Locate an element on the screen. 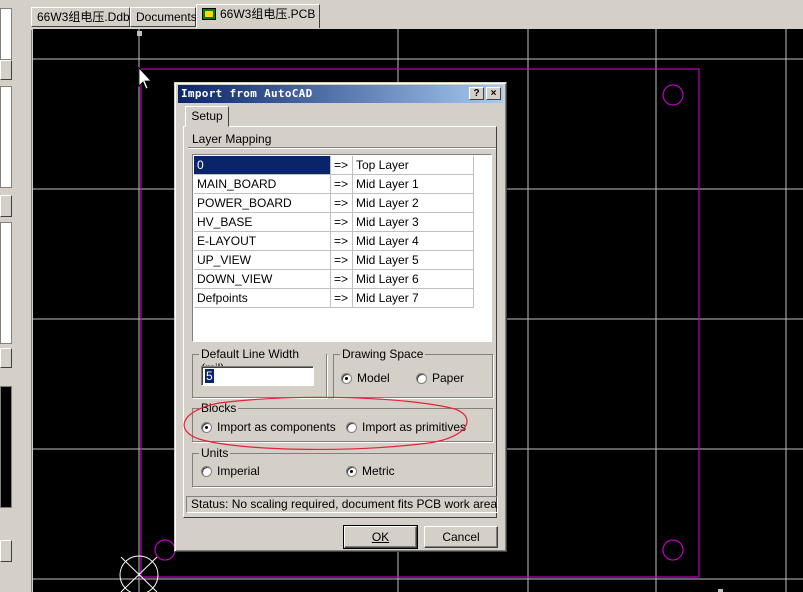 The width and height of the screenshot is (803, 592). mounting-hole-bl is located at coordinates (165, 550).